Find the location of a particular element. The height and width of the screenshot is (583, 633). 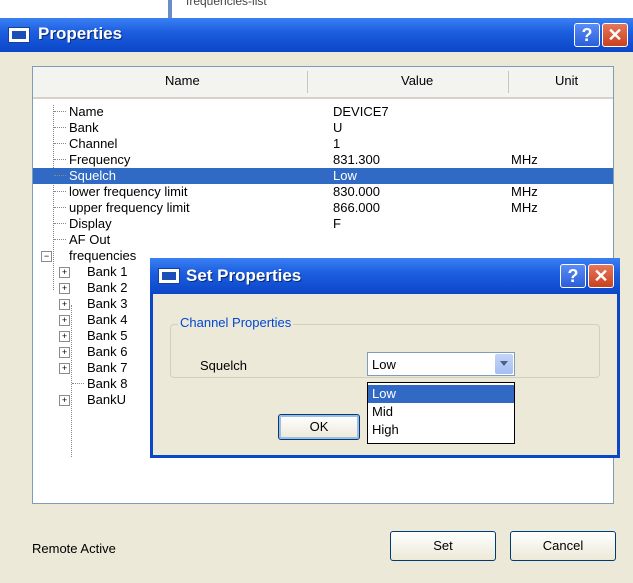

property-value: 866.000 is located at coordinates (356, 207).